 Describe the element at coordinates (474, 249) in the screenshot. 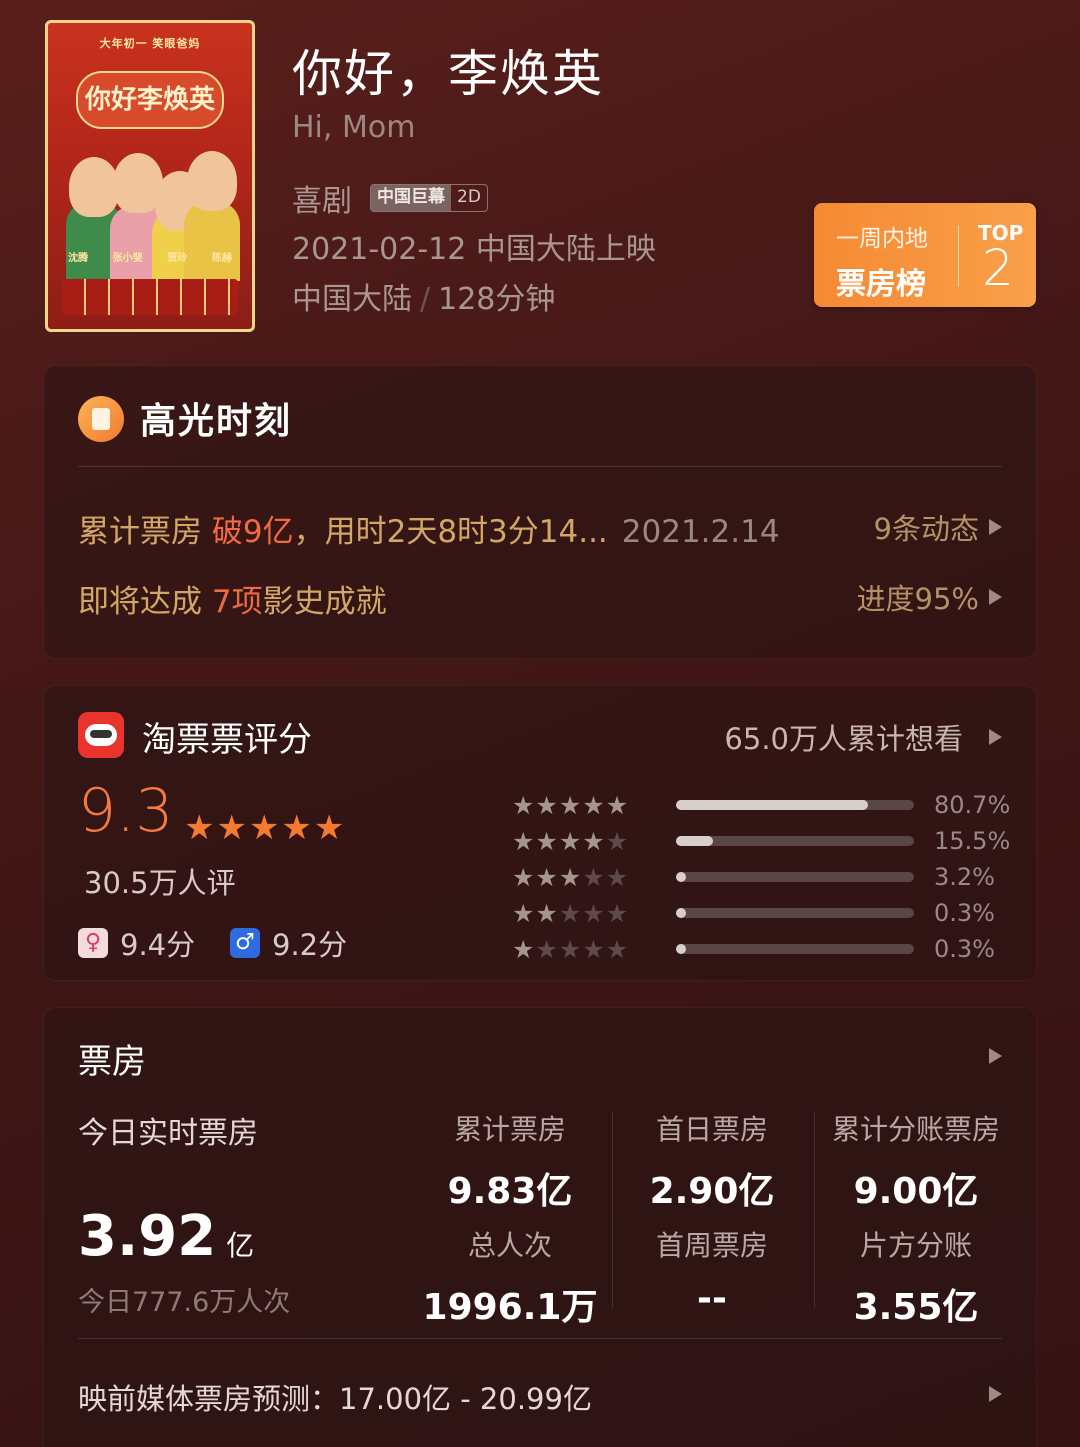

I see `release-date: 2021-02-12 中国大陆上映` at that location.